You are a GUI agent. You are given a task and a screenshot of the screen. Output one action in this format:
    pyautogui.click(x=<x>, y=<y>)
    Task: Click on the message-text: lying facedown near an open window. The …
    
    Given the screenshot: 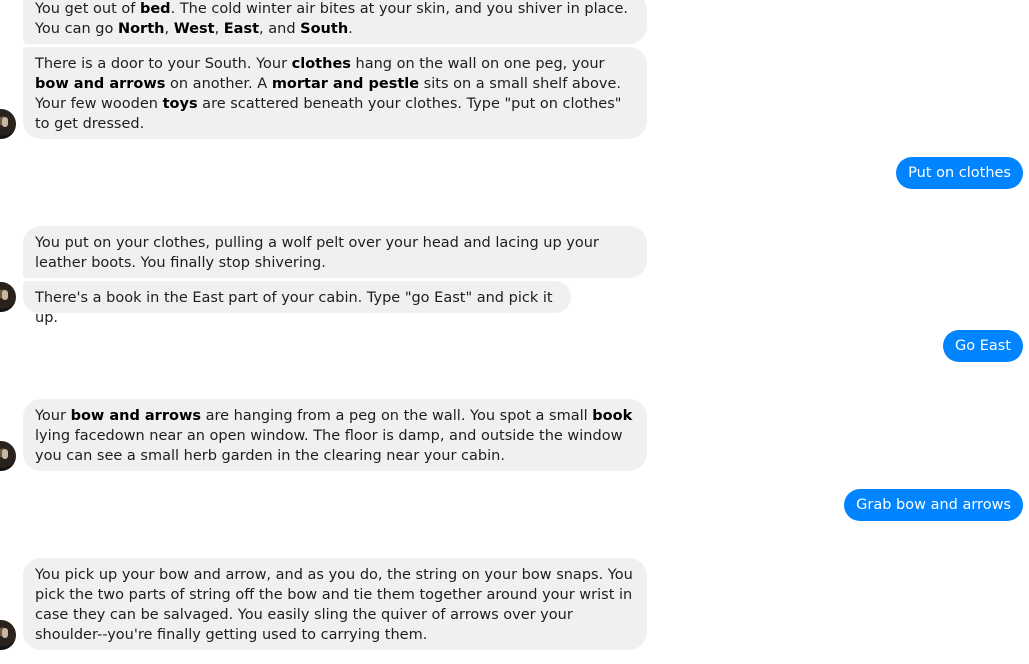 What is the action you would take?
    pyautogui.click(x=329, y=446)
    